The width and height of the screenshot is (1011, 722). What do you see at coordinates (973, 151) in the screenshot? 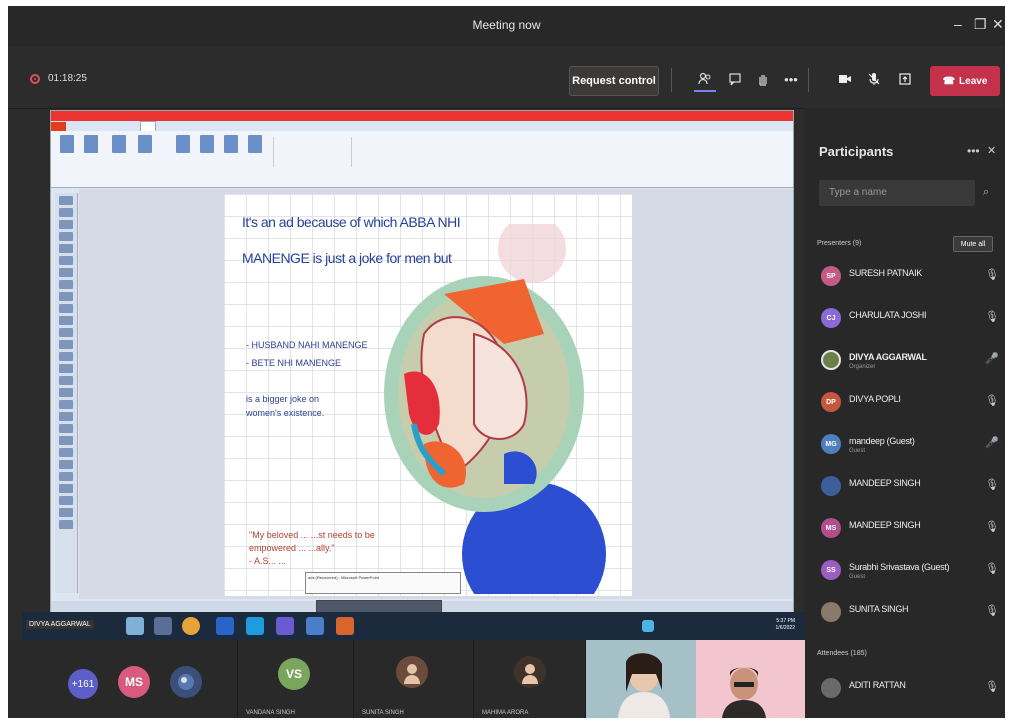
I see `more-options-icon: •••` at bounding box center [973, 151].